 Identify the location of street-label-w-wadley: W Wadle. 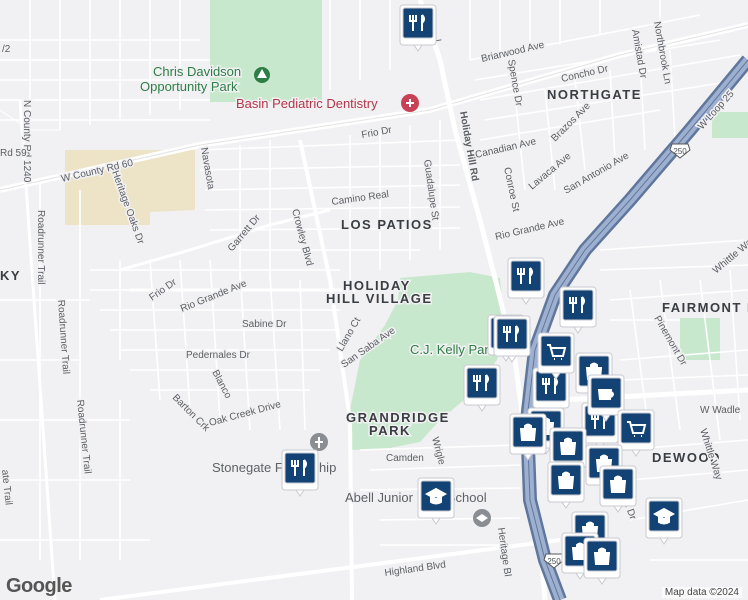
(720, 410).